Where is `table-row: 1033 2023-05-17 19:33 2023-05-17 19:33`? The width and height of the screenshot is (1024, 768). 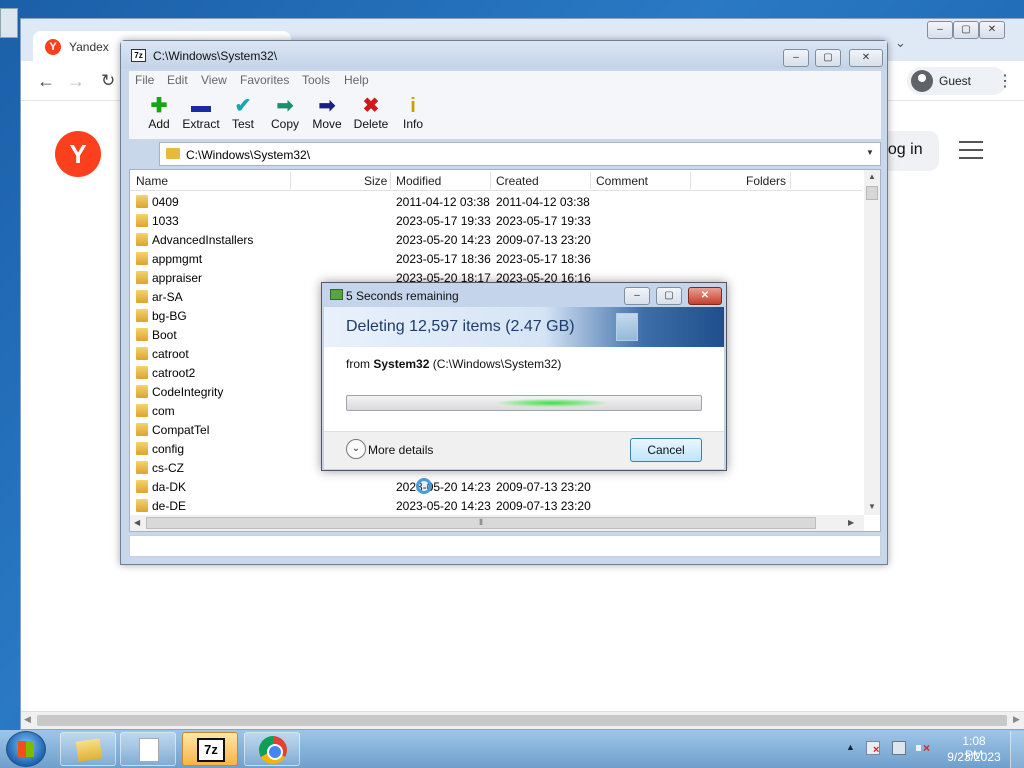
table-row: 1033 2023-05-17 19:33 2023-05-17 19:33 is located at coordinates (496, 220).